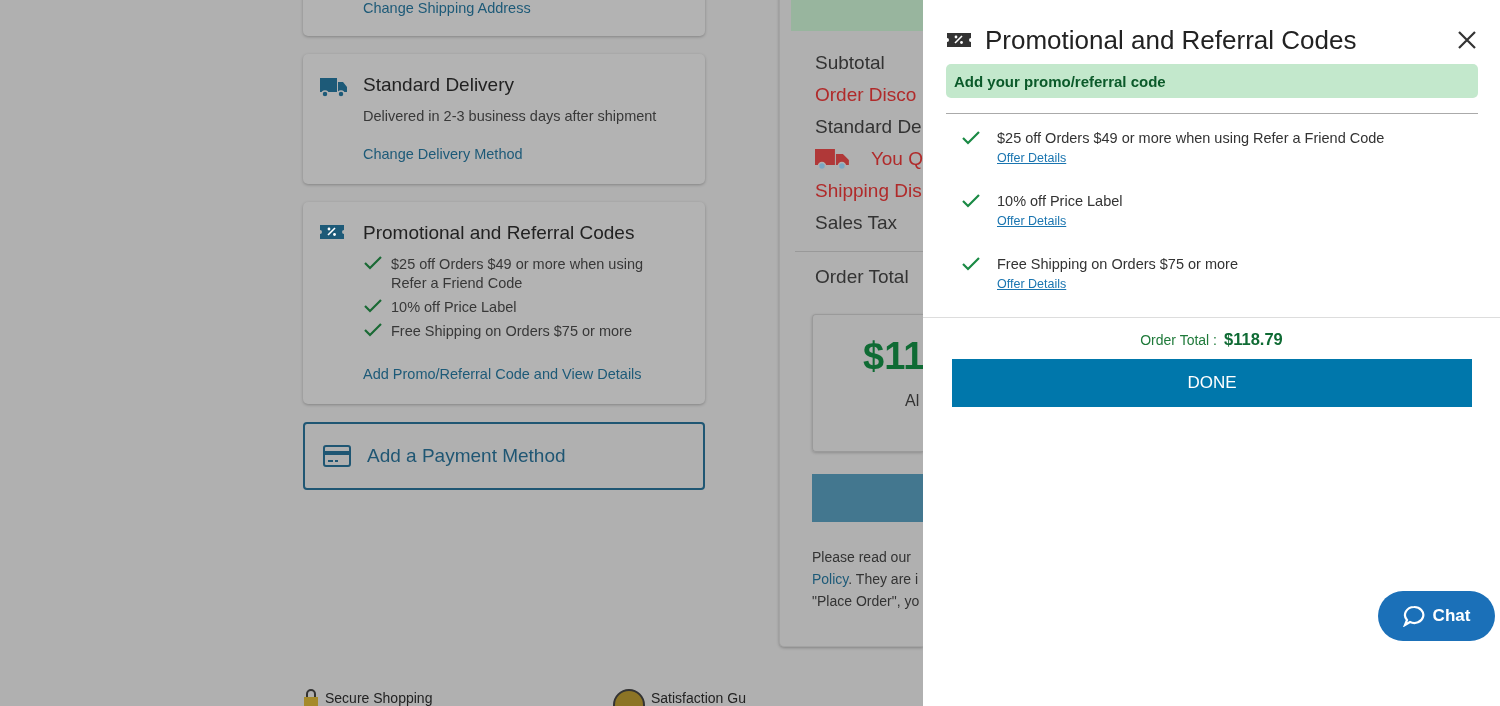  Describe the element at coordinates (856, 223) in the screenshot. I see `summary-line: Sales Tax` at that location.